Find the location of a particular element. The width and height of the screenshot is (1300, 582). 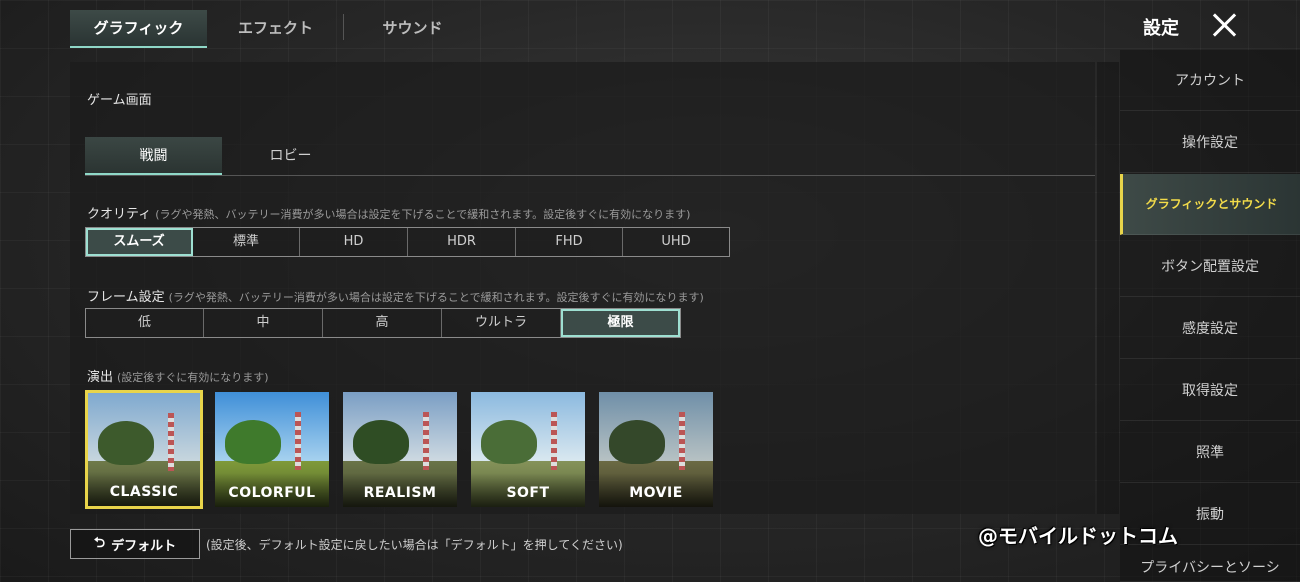

quality-label: クオリティ is located at coordinates (119, 214).